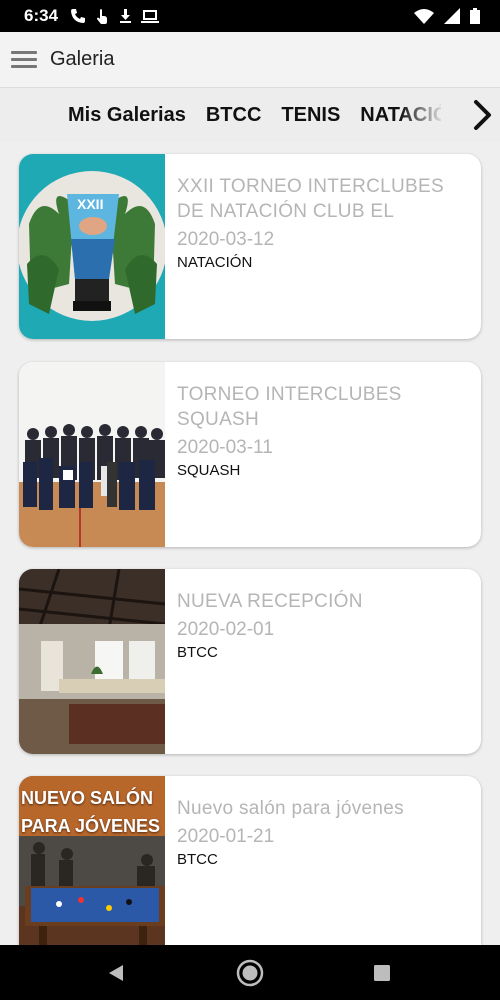  What do you see at coordinates (234, 115) in the screenshot?
I see `tab-btcc: BTCC` at bounding box center [234, 115].